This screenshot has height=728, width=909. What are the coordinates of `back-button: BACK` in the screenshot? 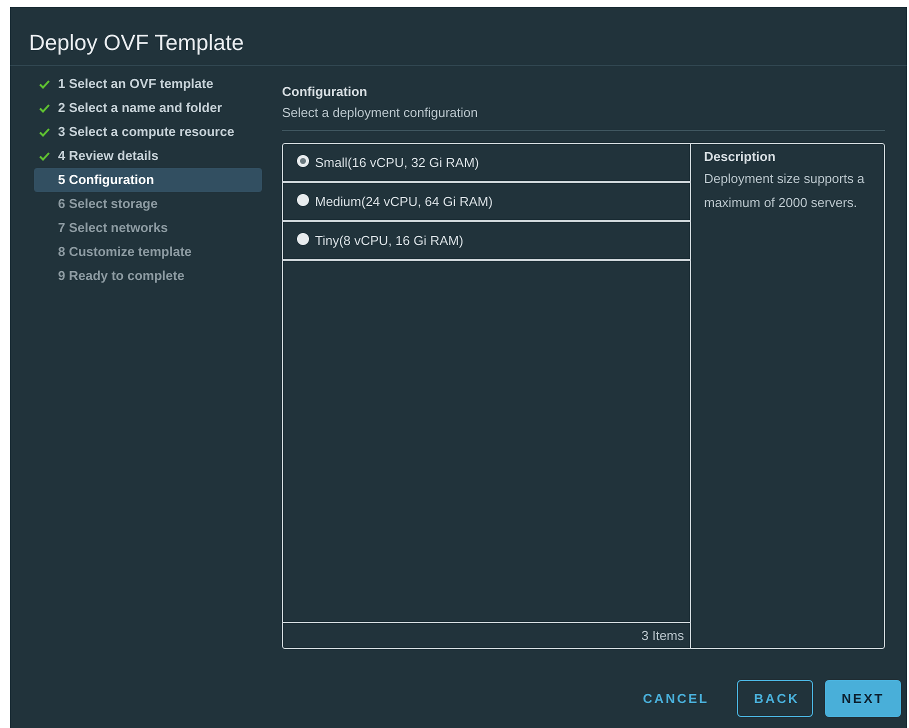 It's located at (775, 698).